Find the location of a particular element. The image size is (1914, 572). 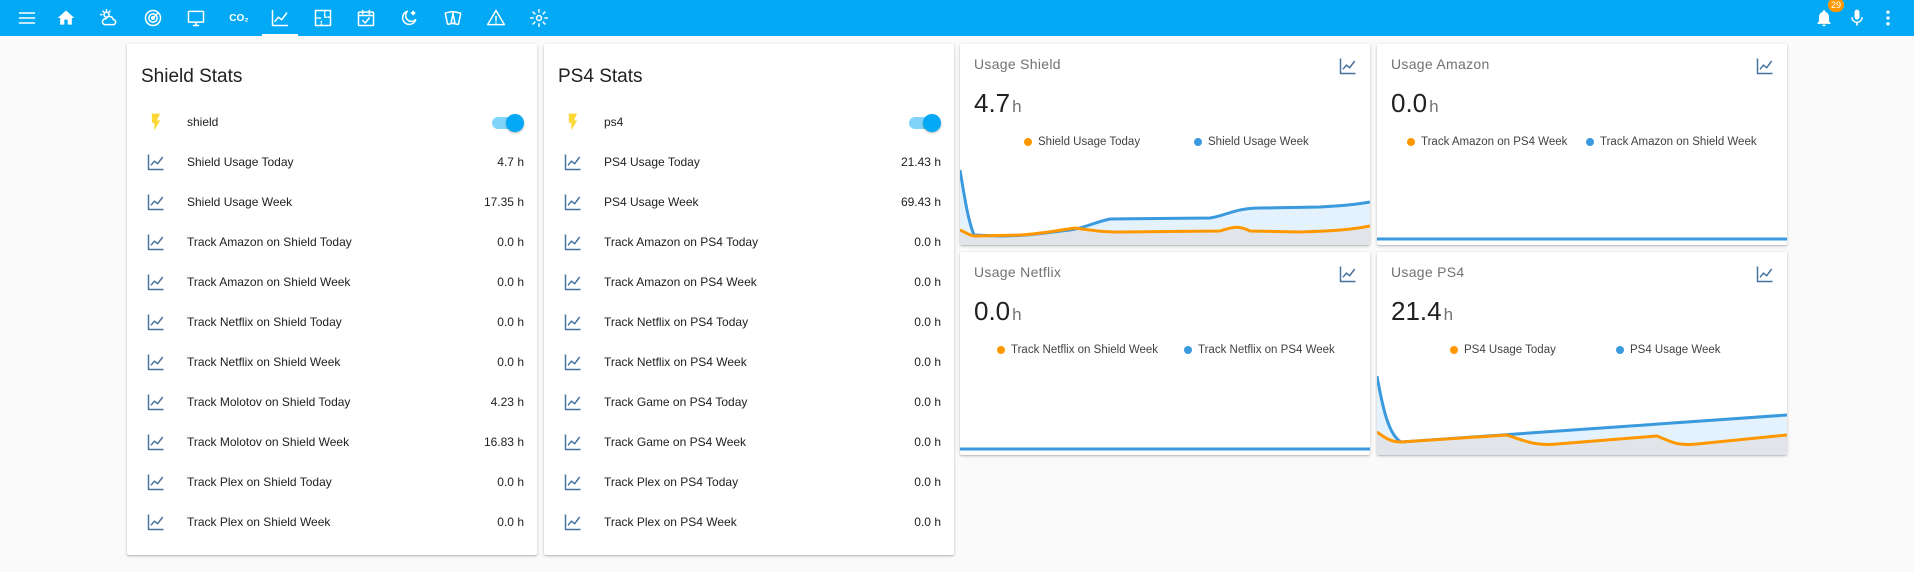

entity-name: Shield Usage Today is located at coordinates (240, 162).